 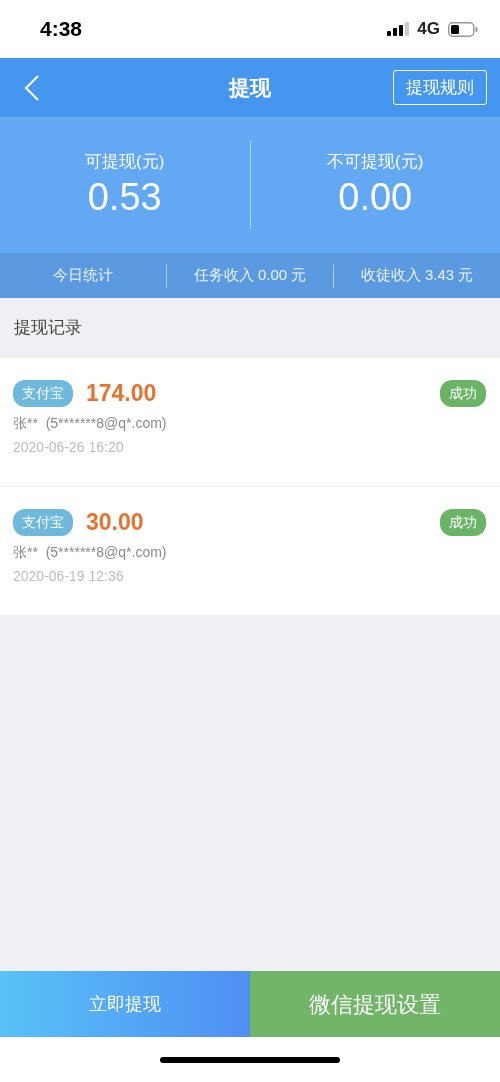 I want to click on balance-label: 不可提现(元), so click(x=375, y=162).